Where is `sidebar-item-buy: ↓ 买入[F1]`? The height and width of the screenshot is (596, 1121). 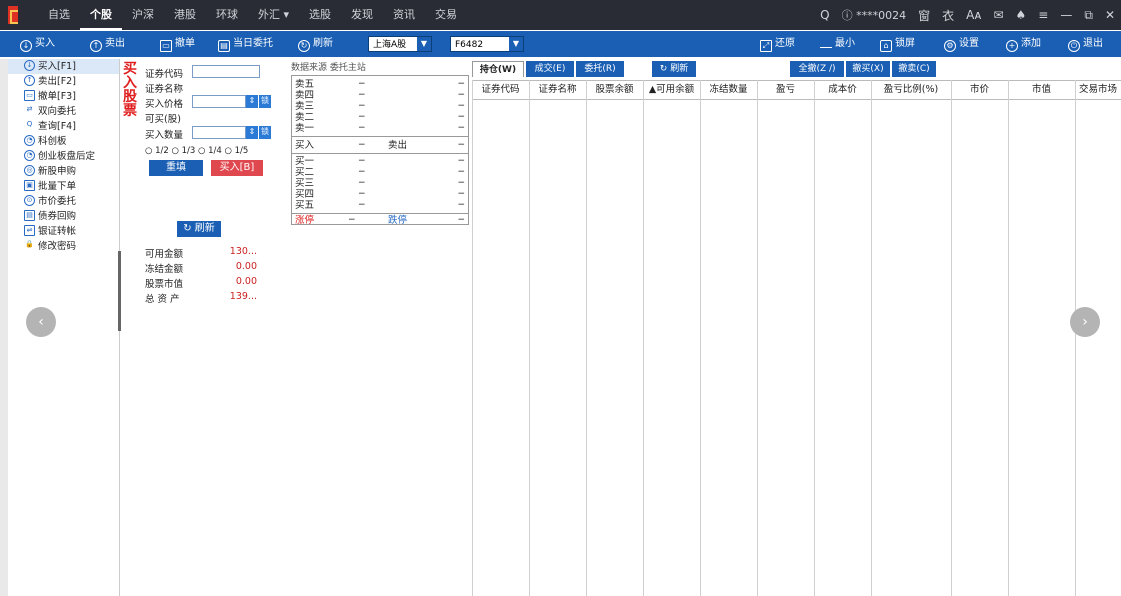
sidebar-item-buy: ↓ 买入[F1] is located at coordinates (63, 66).